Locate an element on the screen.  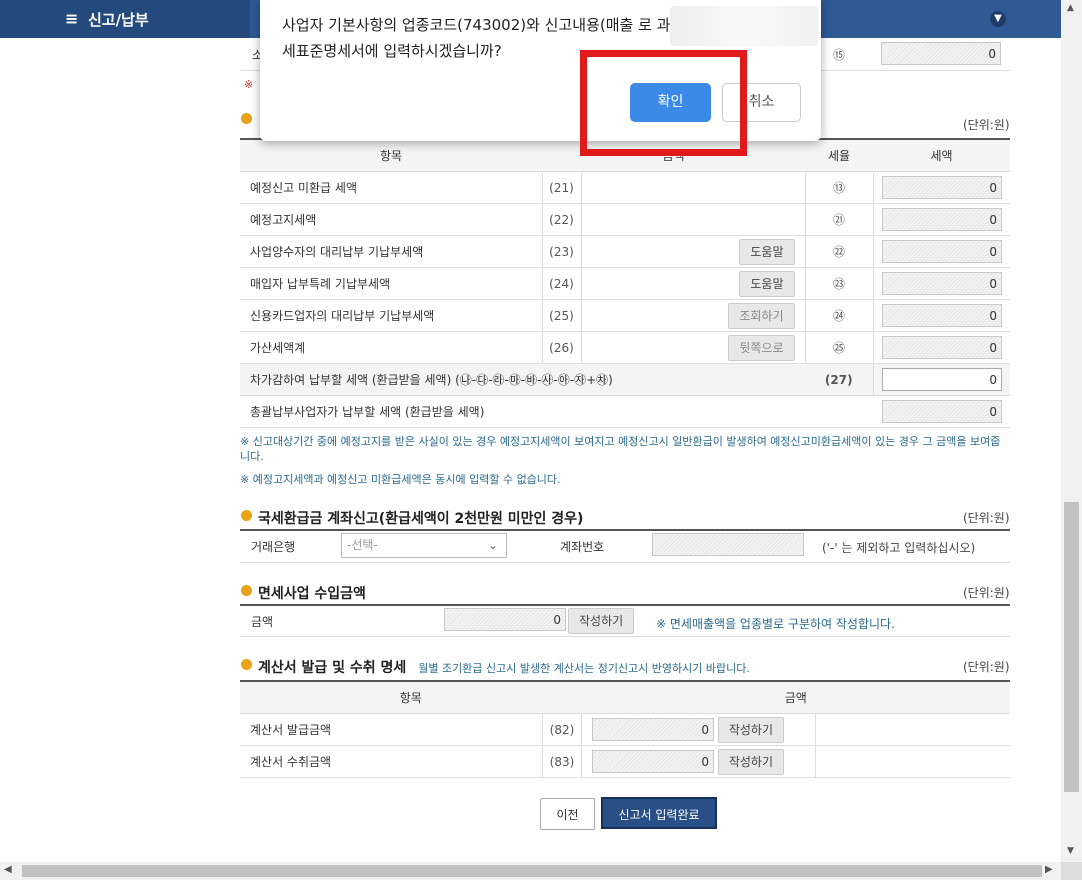
refund-section-title: 국세환급금 계좌신고(환급세액이 2천만원 미만인 경우) is located at coordinates (412, 518).